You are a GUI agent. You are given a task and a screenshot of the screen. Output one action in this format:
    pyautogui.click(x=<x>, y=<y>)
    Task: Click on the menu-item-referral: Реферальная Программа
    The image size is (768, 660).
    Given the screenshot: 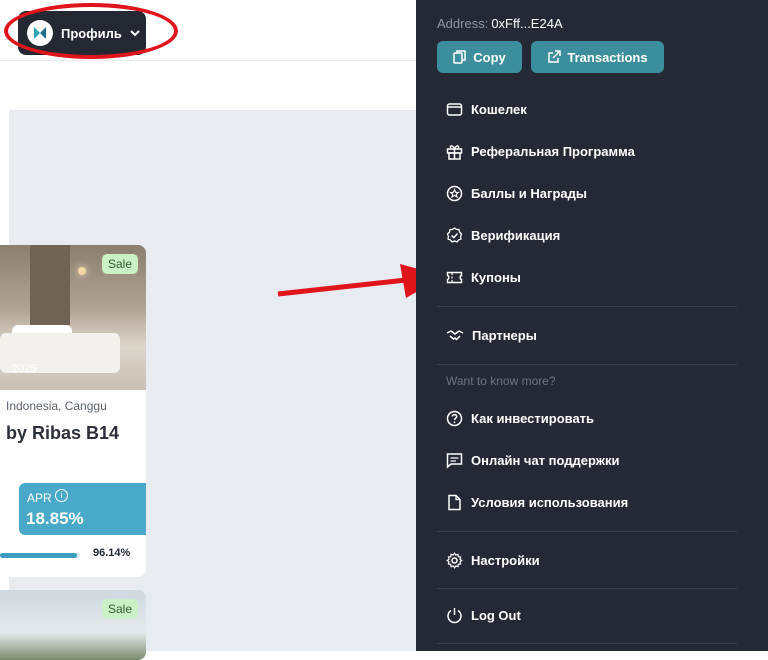 What is the action you would take?
    pyautogui.click(x=540, y=151)
    